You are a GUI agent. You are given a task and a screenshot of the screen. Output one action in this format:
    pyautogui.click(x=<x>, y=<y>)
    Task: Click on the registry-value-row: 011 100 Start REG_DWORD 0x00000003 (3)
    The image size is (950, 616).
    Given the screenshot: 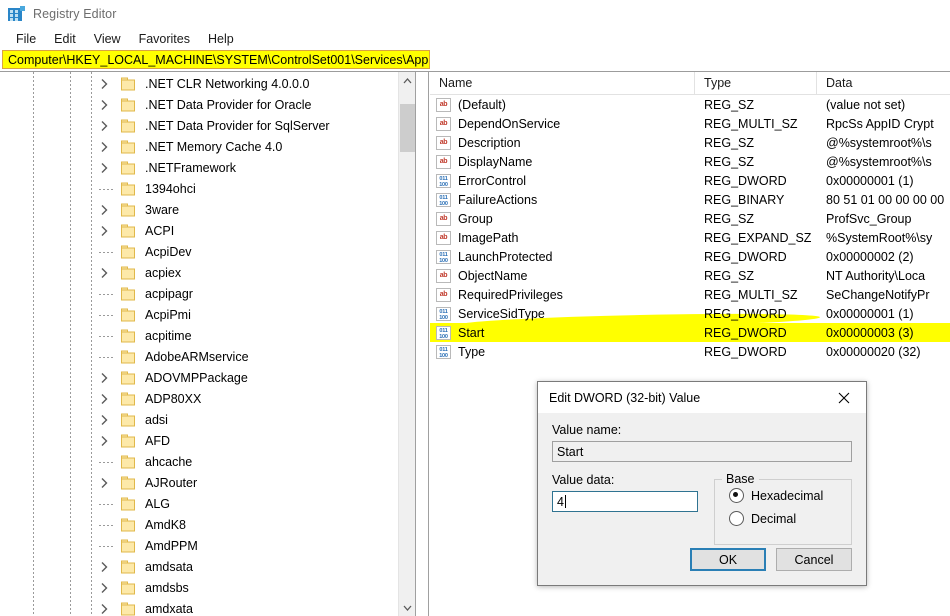 What is the action you would take?
    pyautogui.click(x=690, y=326)
    